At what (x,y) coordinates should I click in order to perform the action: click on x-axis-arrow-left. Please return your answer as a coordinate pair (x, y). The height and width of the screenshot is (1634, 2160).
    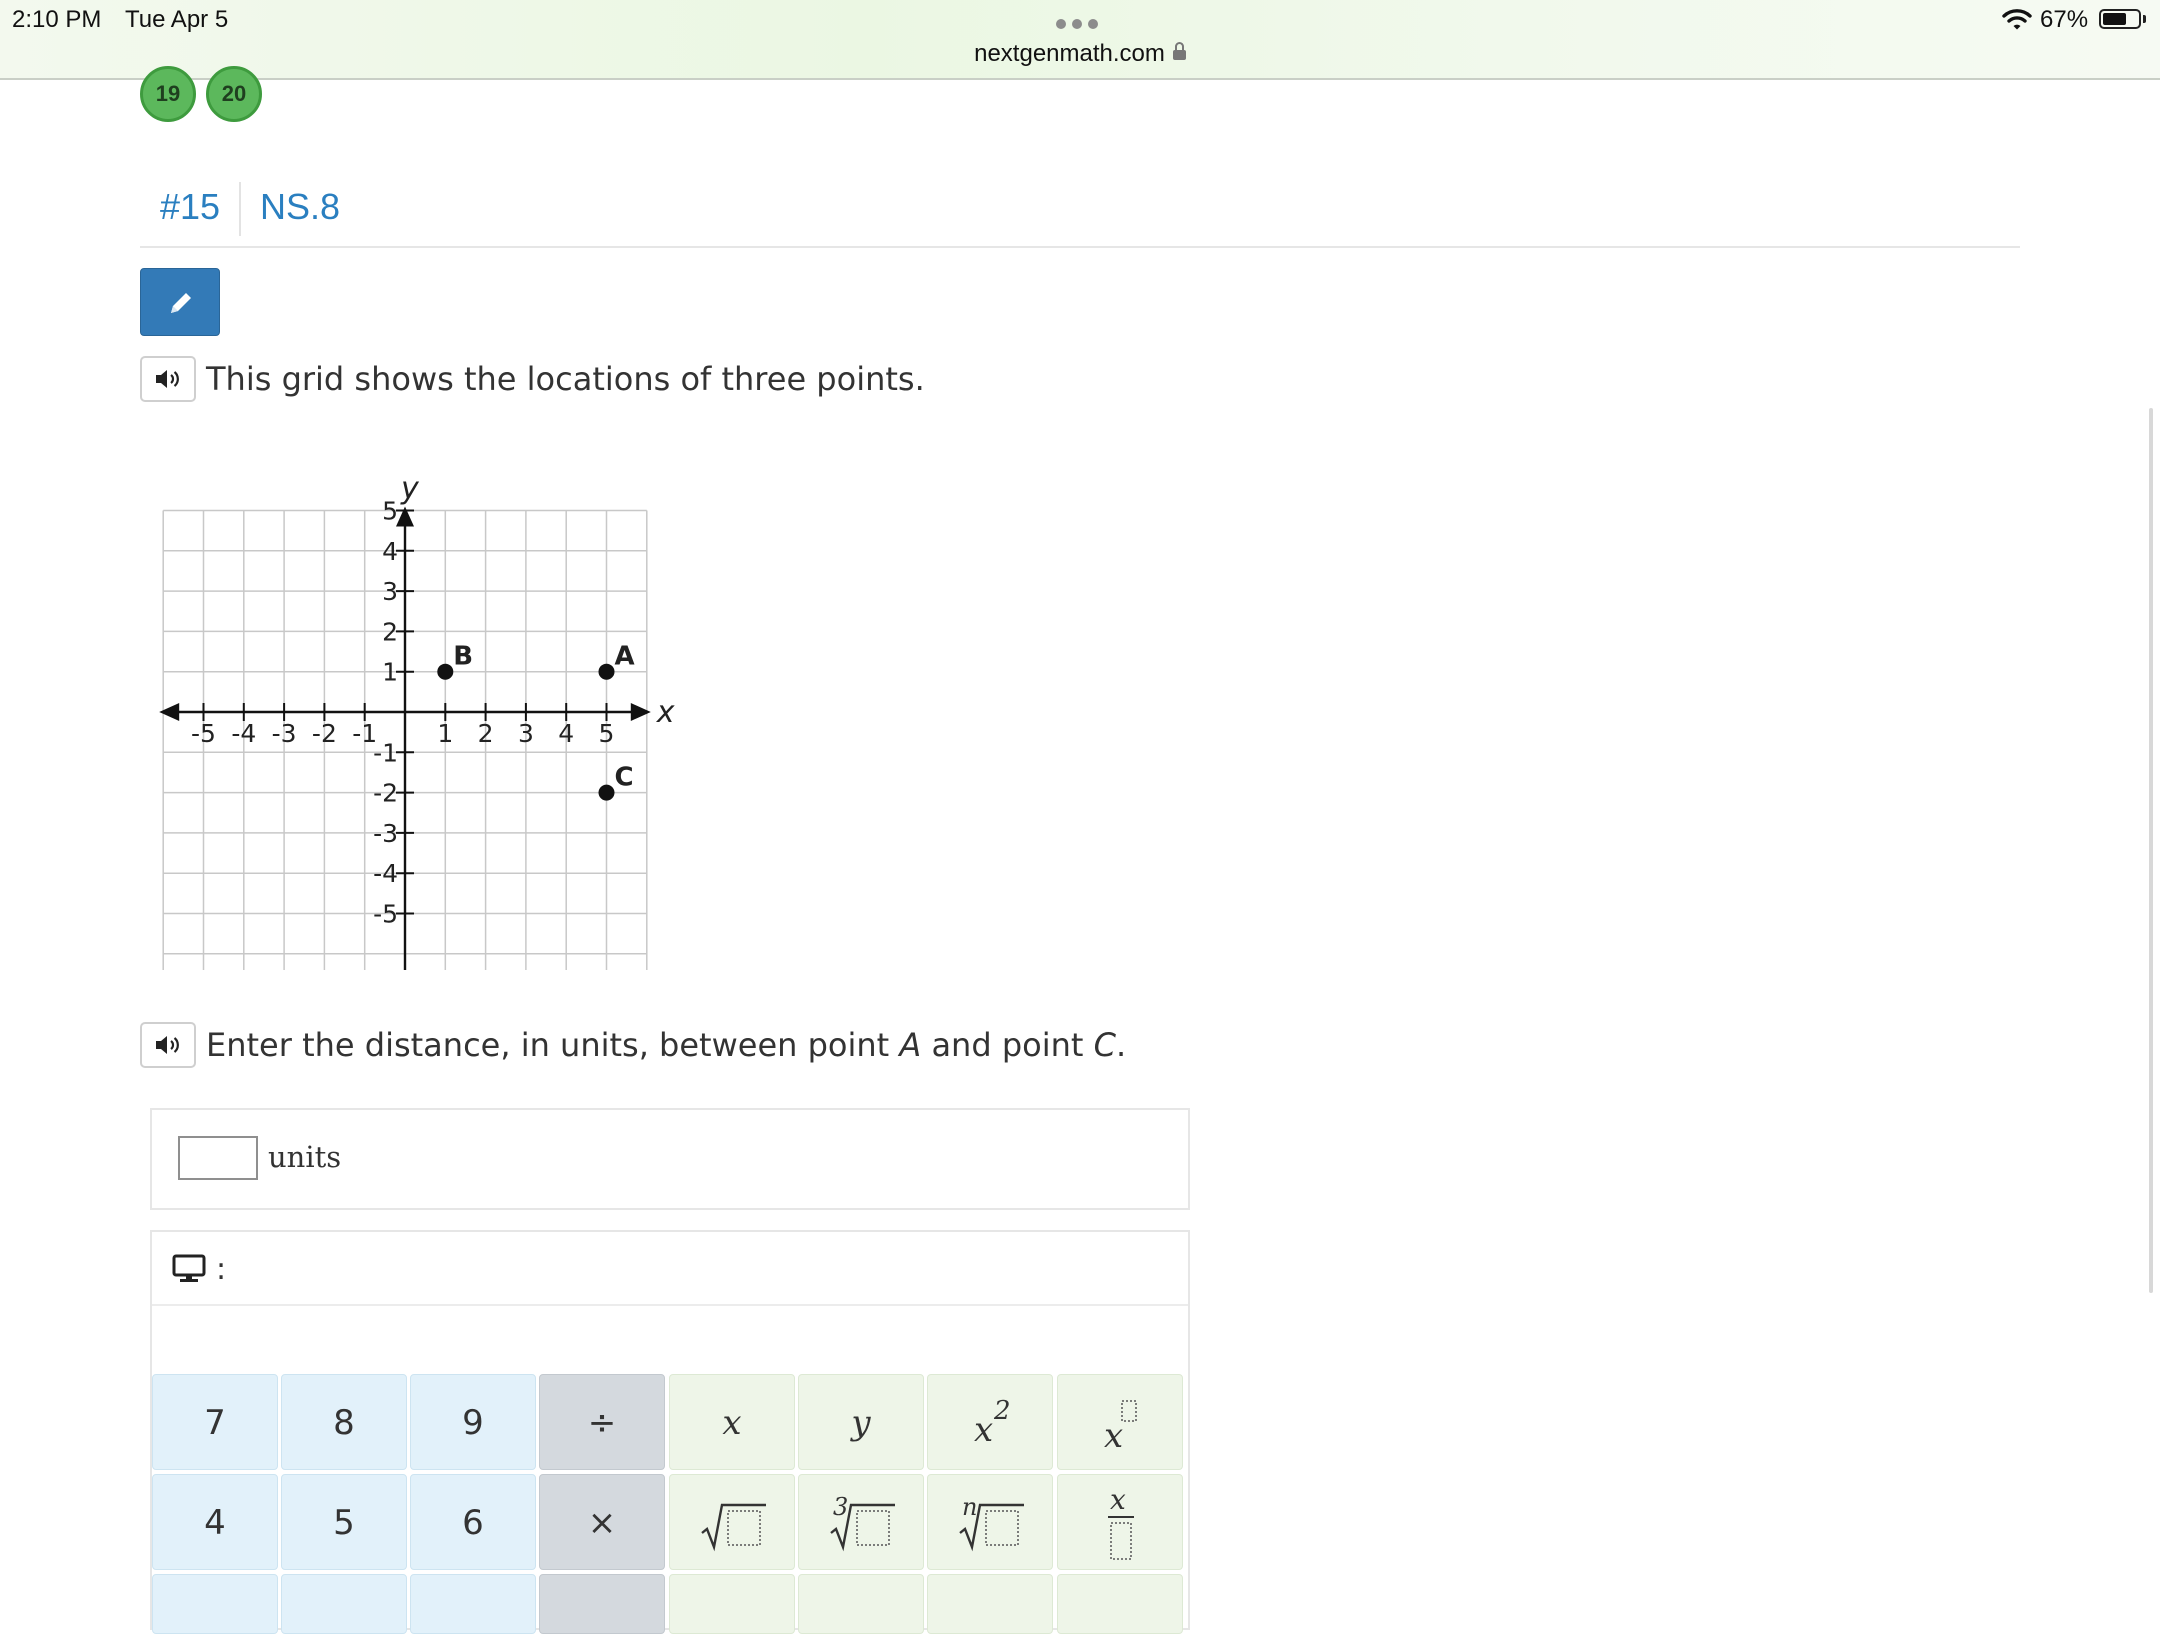
    Looking at the image, I should click on (169, 712).